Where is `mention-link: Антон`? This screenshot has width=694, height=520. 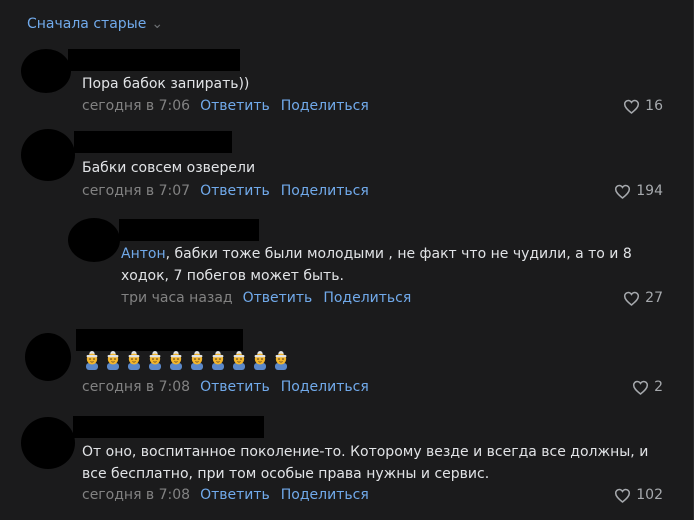
mention-link: Антон is located at coordinates (143, 254).